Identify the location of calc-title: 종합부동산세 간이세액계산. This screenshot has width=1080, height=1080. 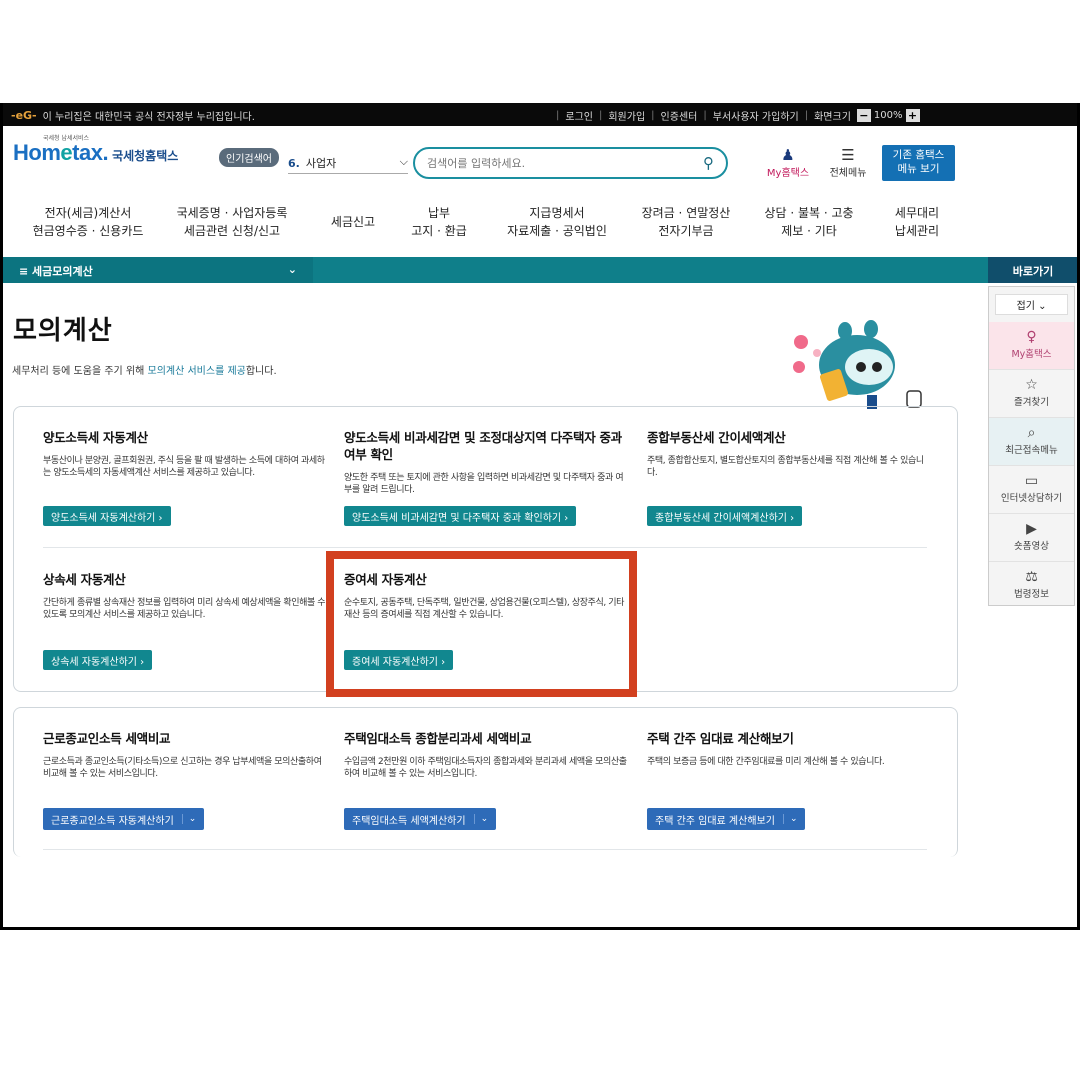
(716, 437).